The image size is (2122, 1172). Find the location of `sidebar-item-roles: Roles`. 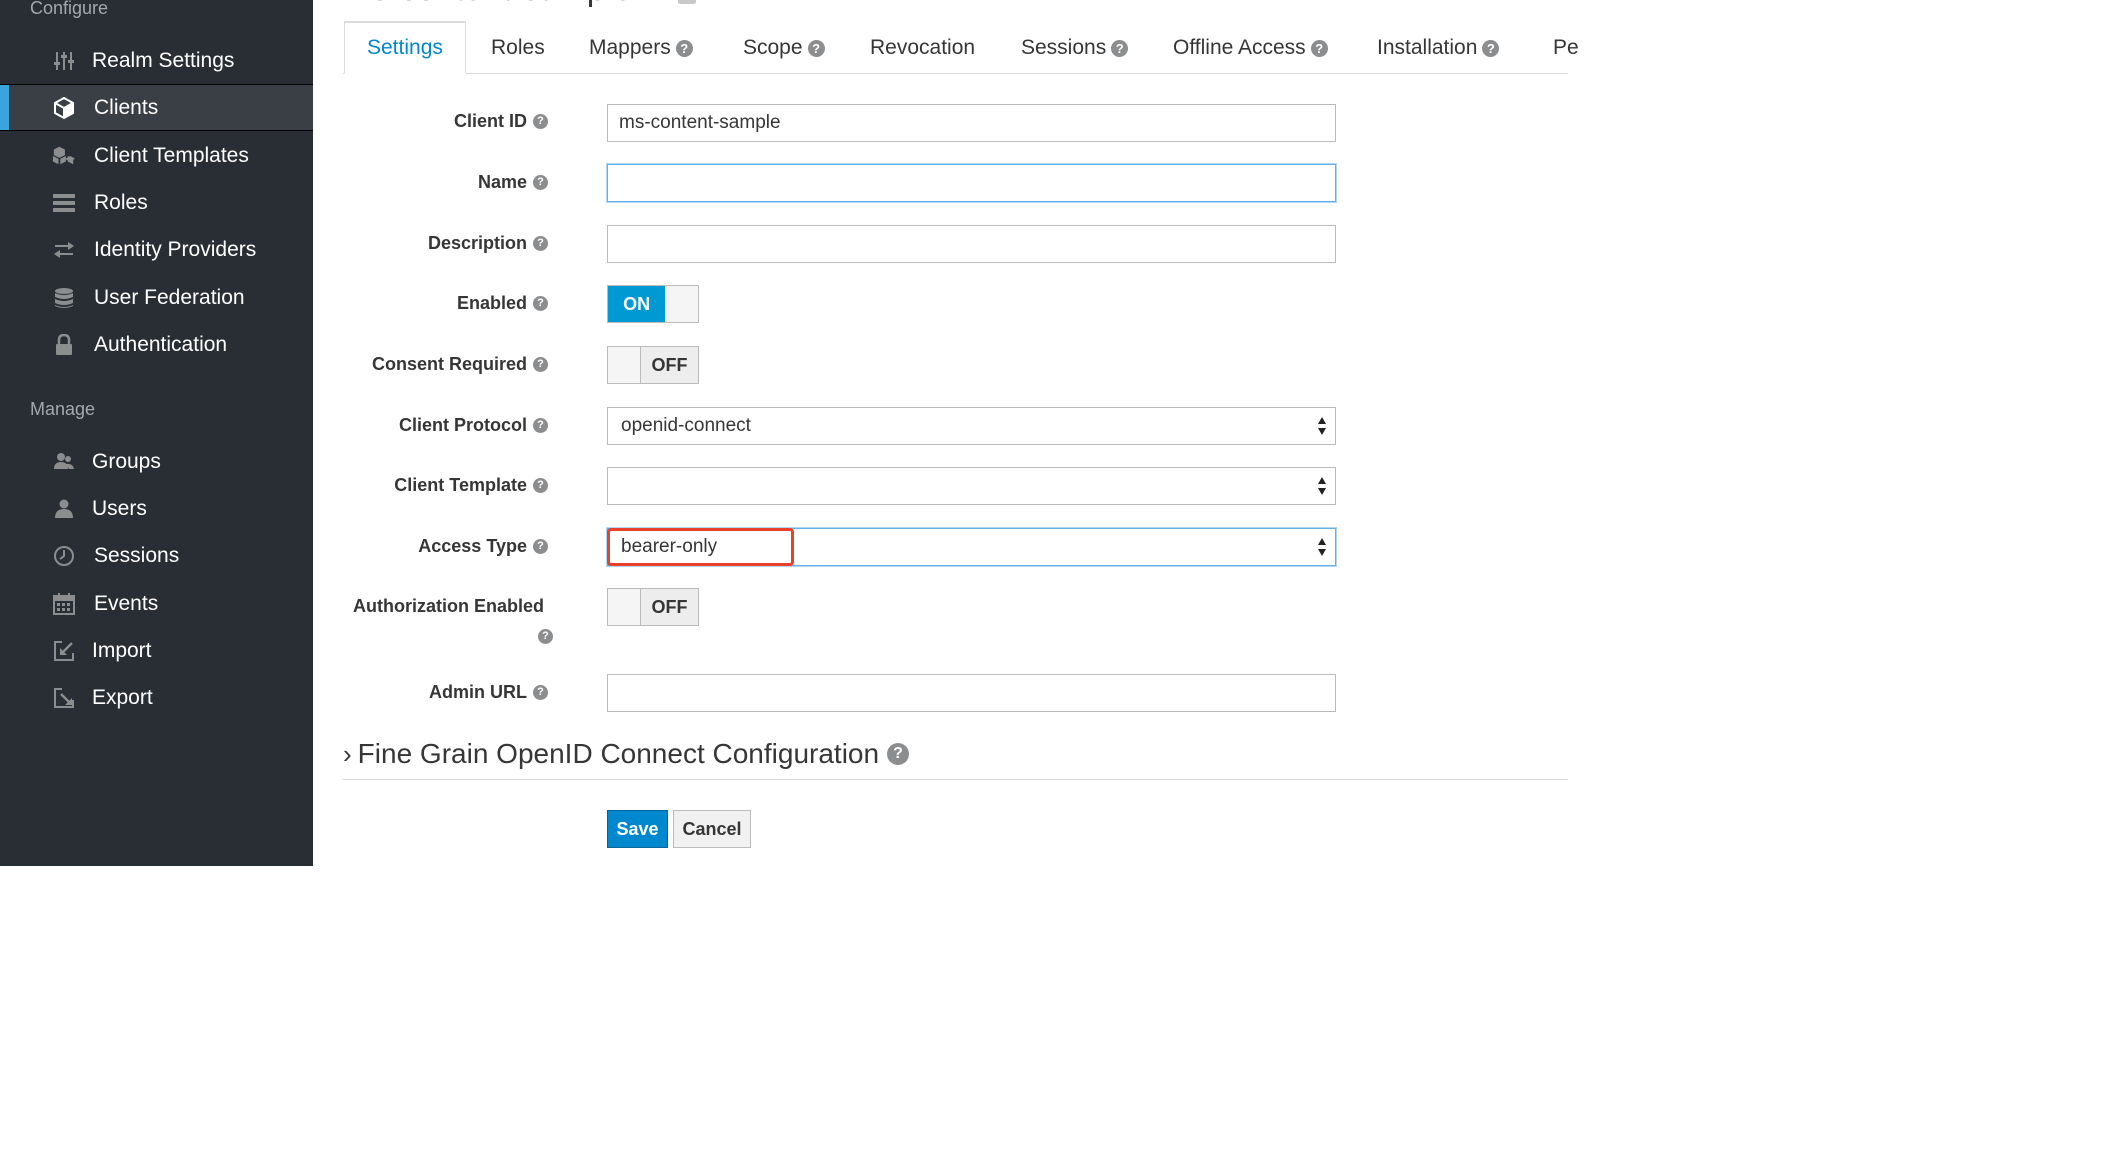

sidebar-item-roles: Roles is located at coordinates (156, 202).